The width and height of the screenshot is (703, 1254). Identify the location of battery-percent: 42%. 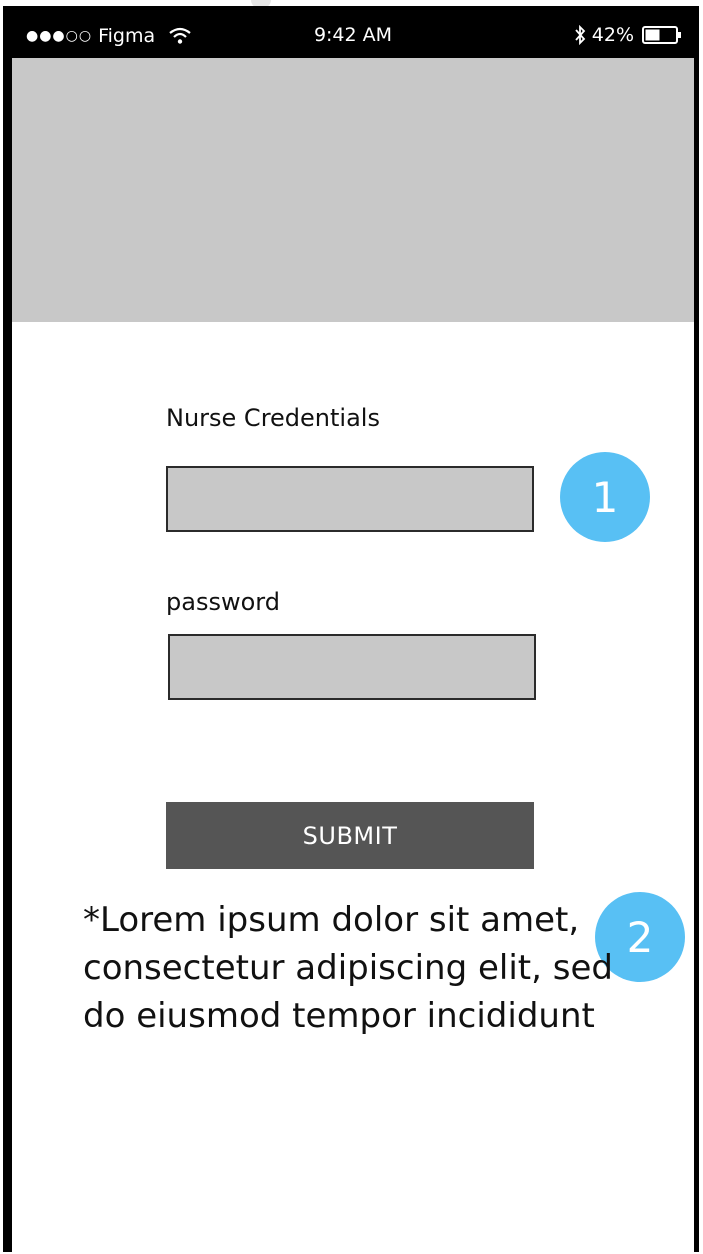
(612, 35).